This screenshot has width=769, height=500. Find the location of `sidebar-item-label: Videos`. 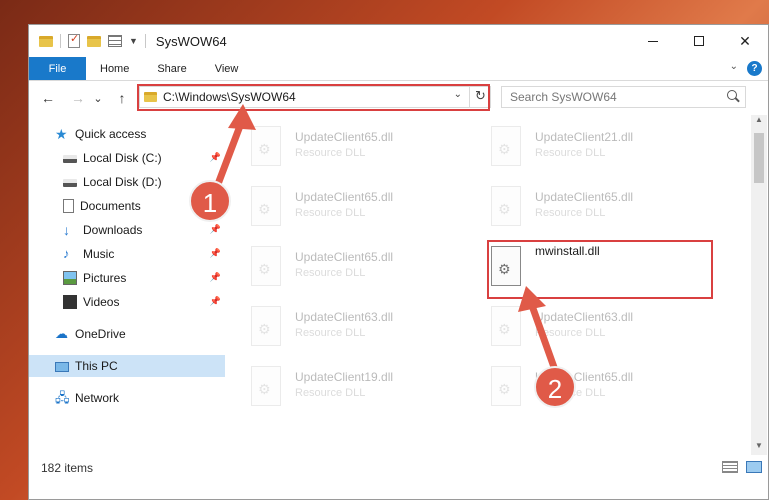

sidebar-item-label: Videos is located at coordinates (101, 302).